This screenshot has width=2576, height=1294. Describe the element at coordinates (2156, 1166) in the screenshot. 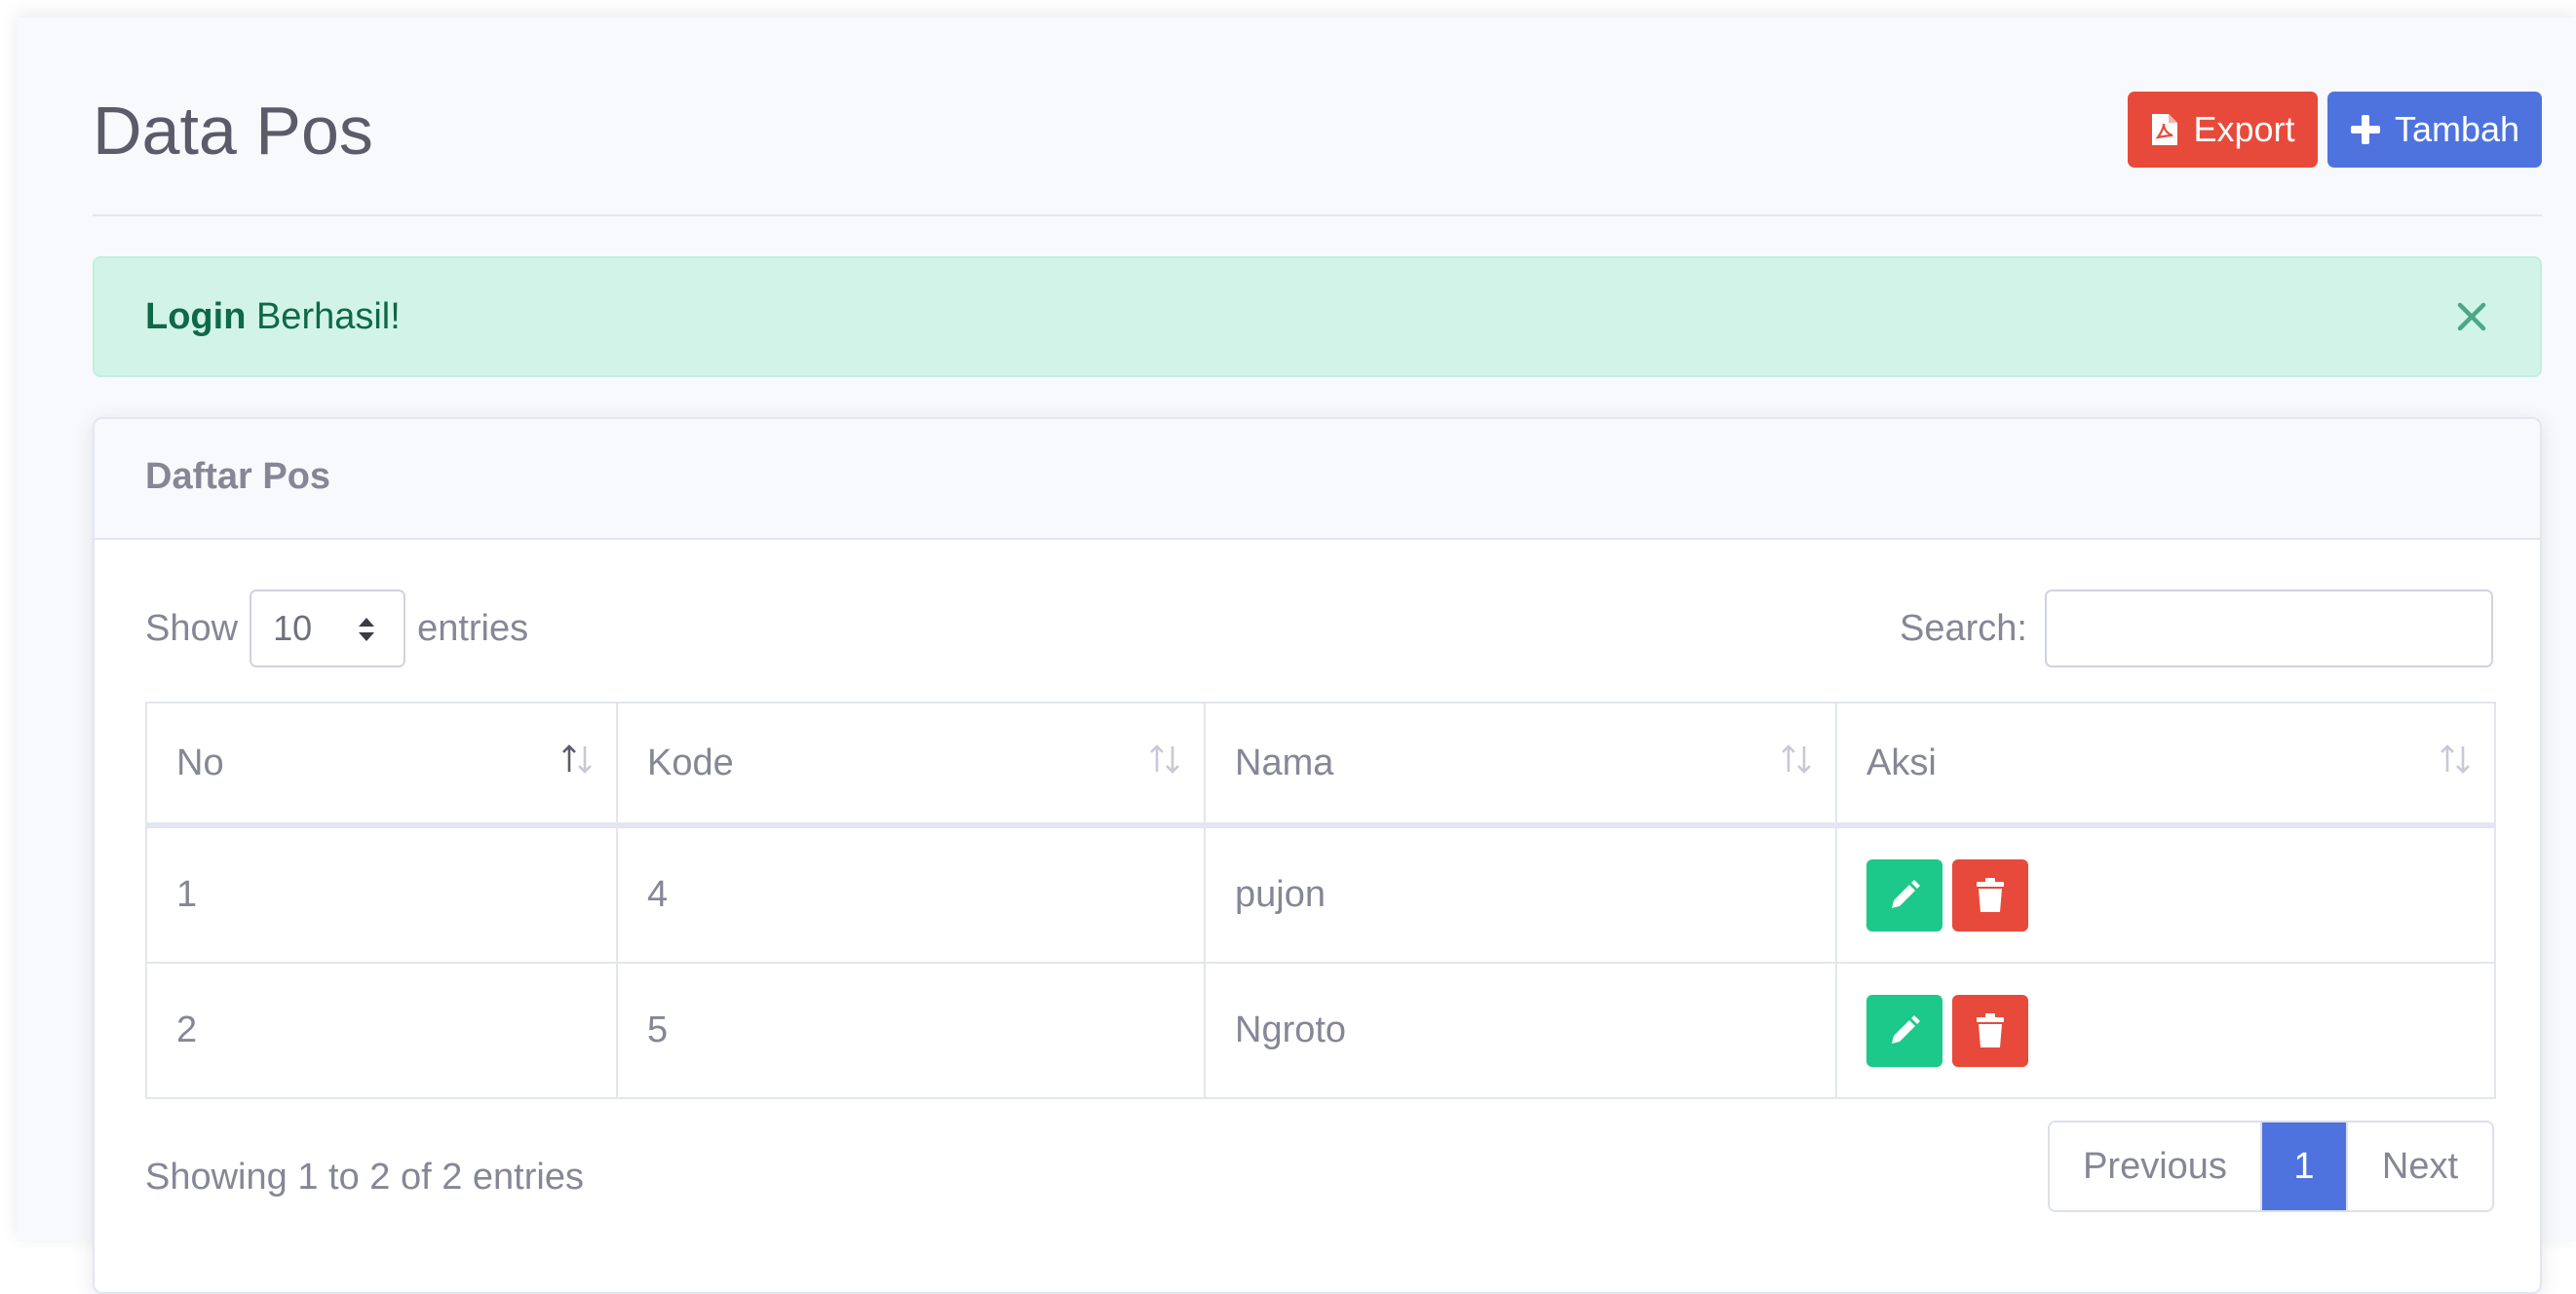

I see `pagination-previous: Previous` at that location.